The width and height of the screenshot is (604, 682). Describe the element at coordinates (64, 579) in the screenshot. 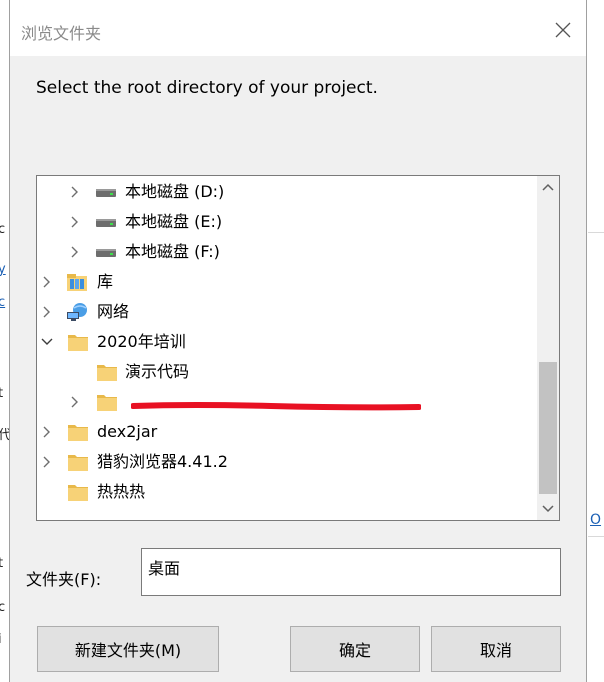

I see `folder-field-label: 文件夹(F):` at that location.